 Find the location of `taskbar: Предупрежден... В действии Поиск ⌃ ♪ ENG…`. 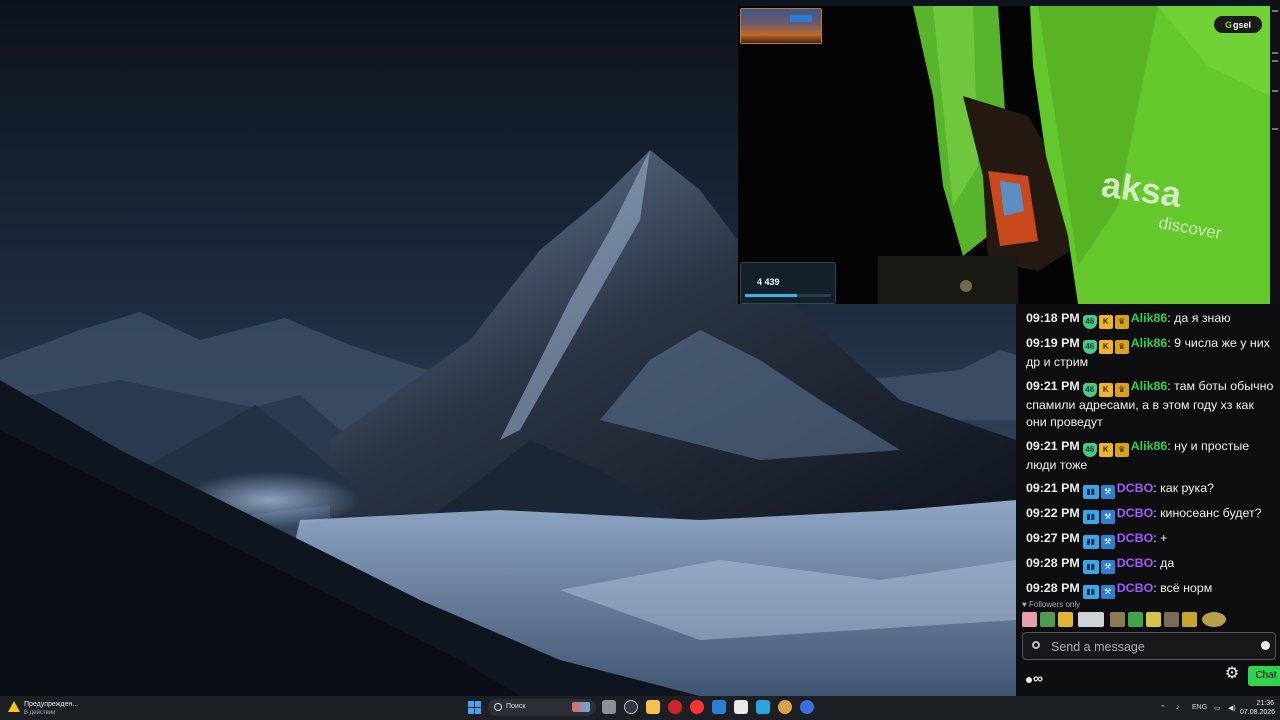

taskbar: Предупрежден... В действии Поиск ⌃ ♪ ENG… is located at coordinates (640, 708).